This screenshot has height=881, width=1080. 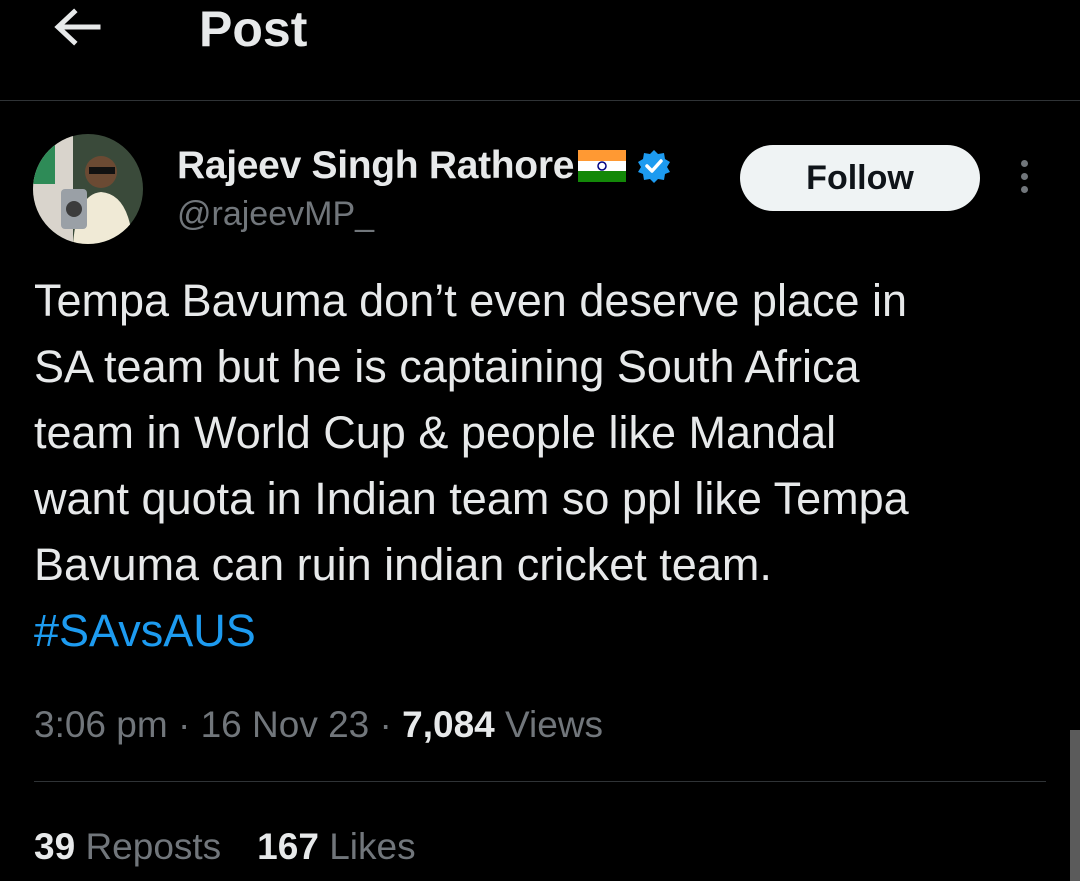 I want to click on likes-stat: 167 Likes, so click(x=336, y=847).